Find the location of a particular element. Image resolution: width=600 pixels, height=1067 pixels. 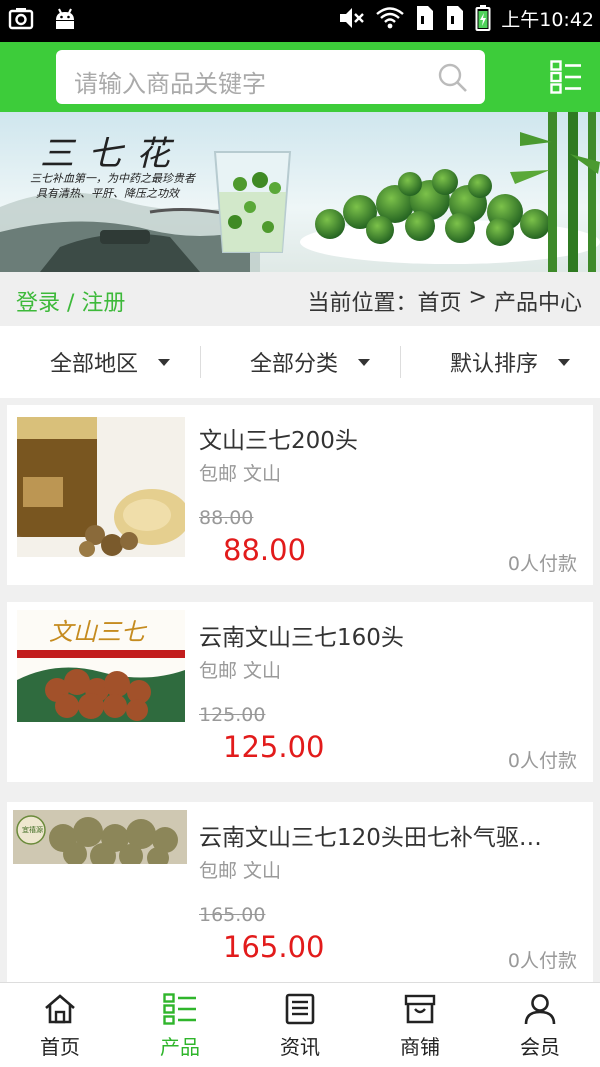

home-icon is located at coordinates (60, 1009).